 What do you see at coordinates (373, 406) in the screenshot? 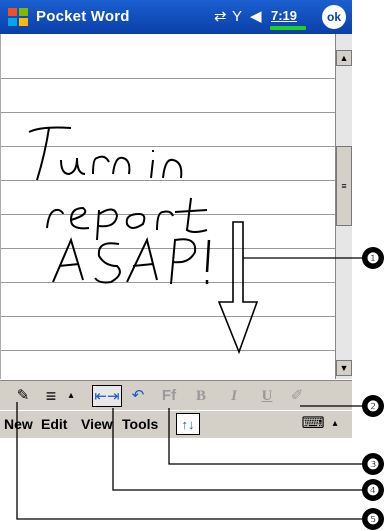
I see `callout-2: ❷` at bounding box center [373, 406].